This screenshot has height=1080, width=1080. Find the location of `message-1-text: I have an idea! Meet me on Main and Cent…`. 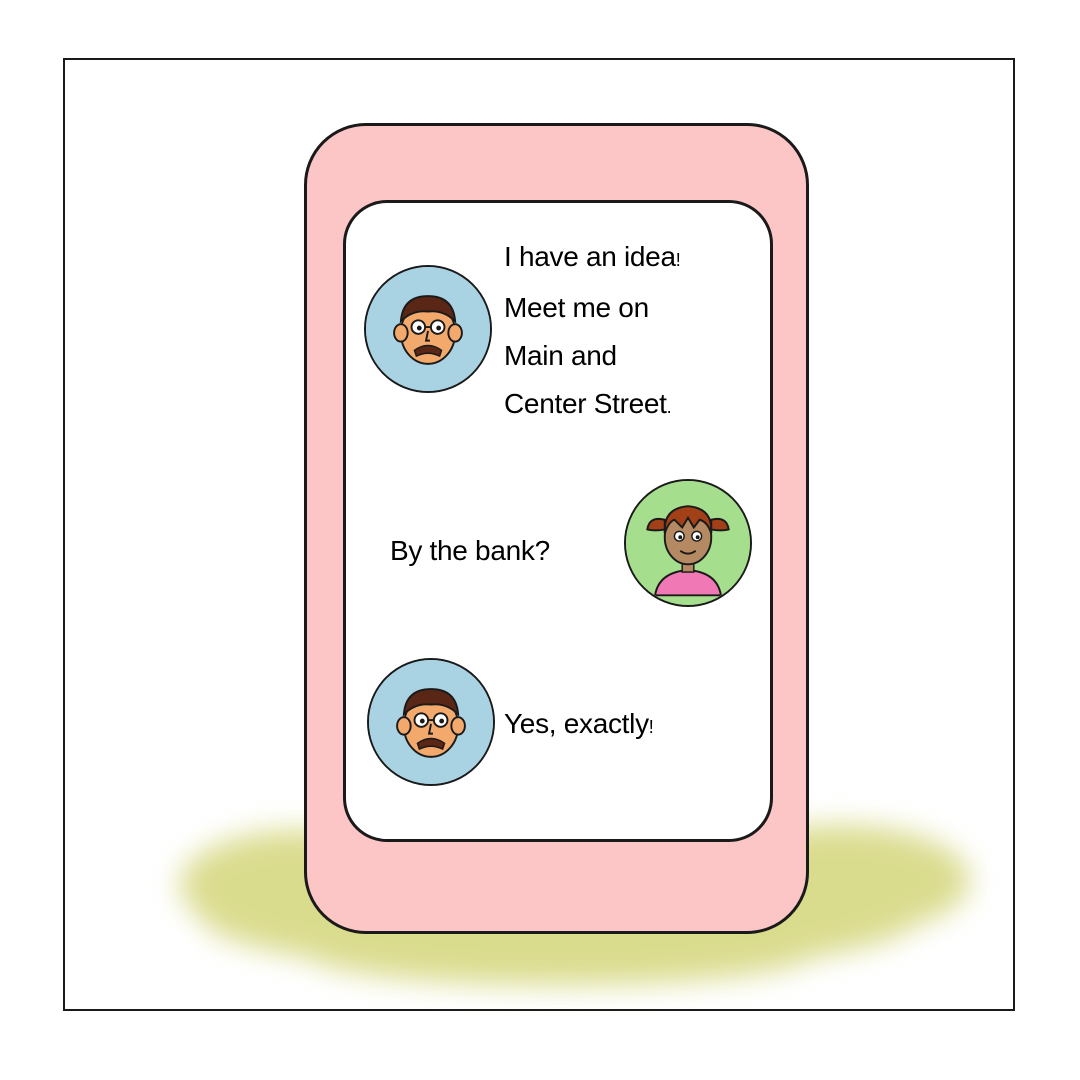

message-1-text: I have an idea! Meet me on Main and Cent… is located at coordinates (592, 332).